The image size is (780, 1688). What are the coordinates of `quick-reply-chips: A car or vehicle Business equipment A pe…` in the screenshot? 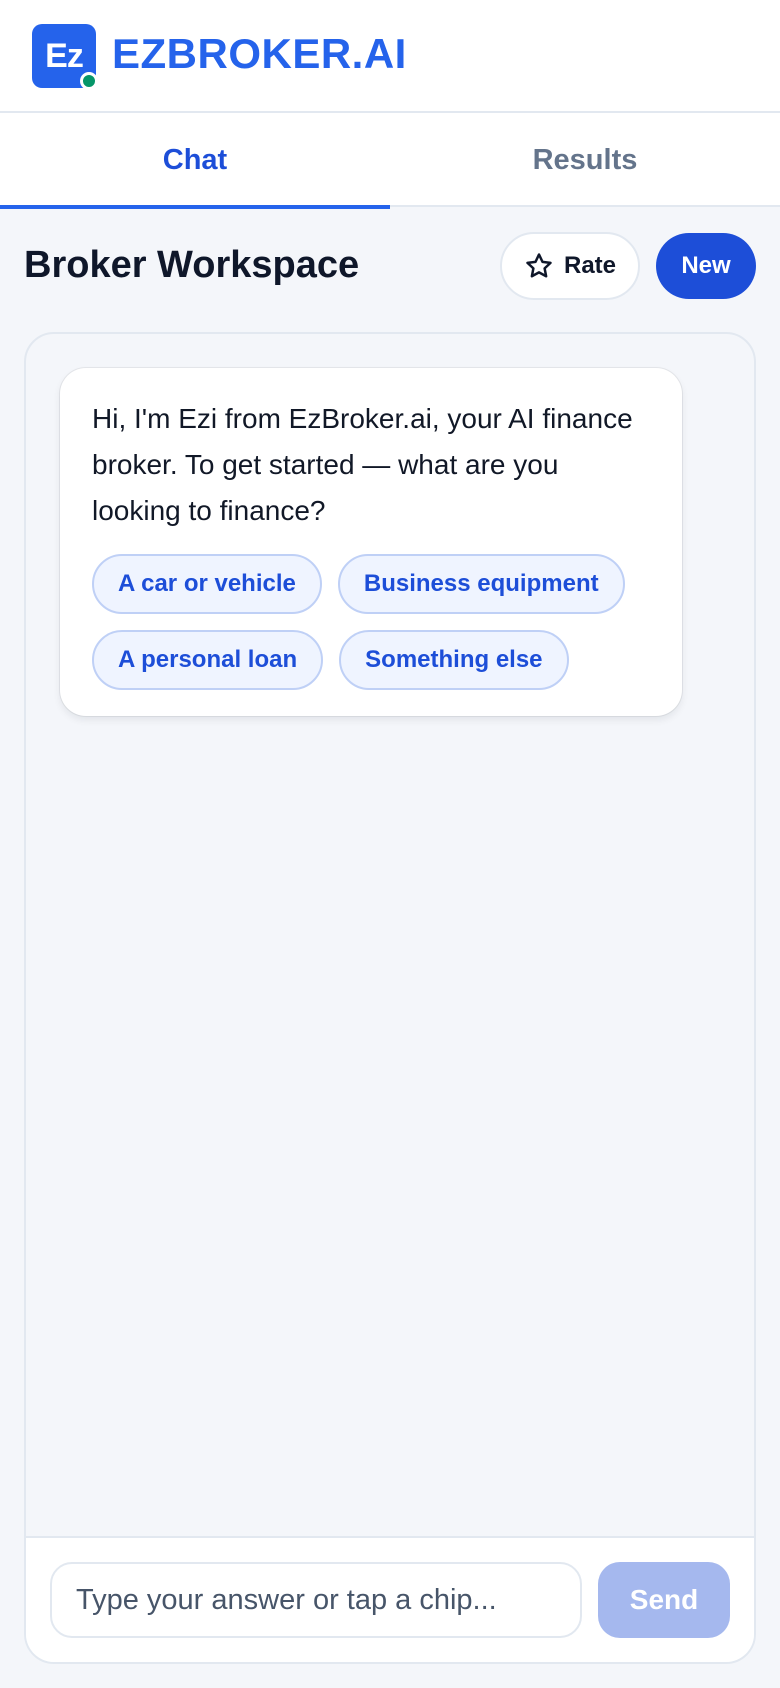 It's located at (372, 622).